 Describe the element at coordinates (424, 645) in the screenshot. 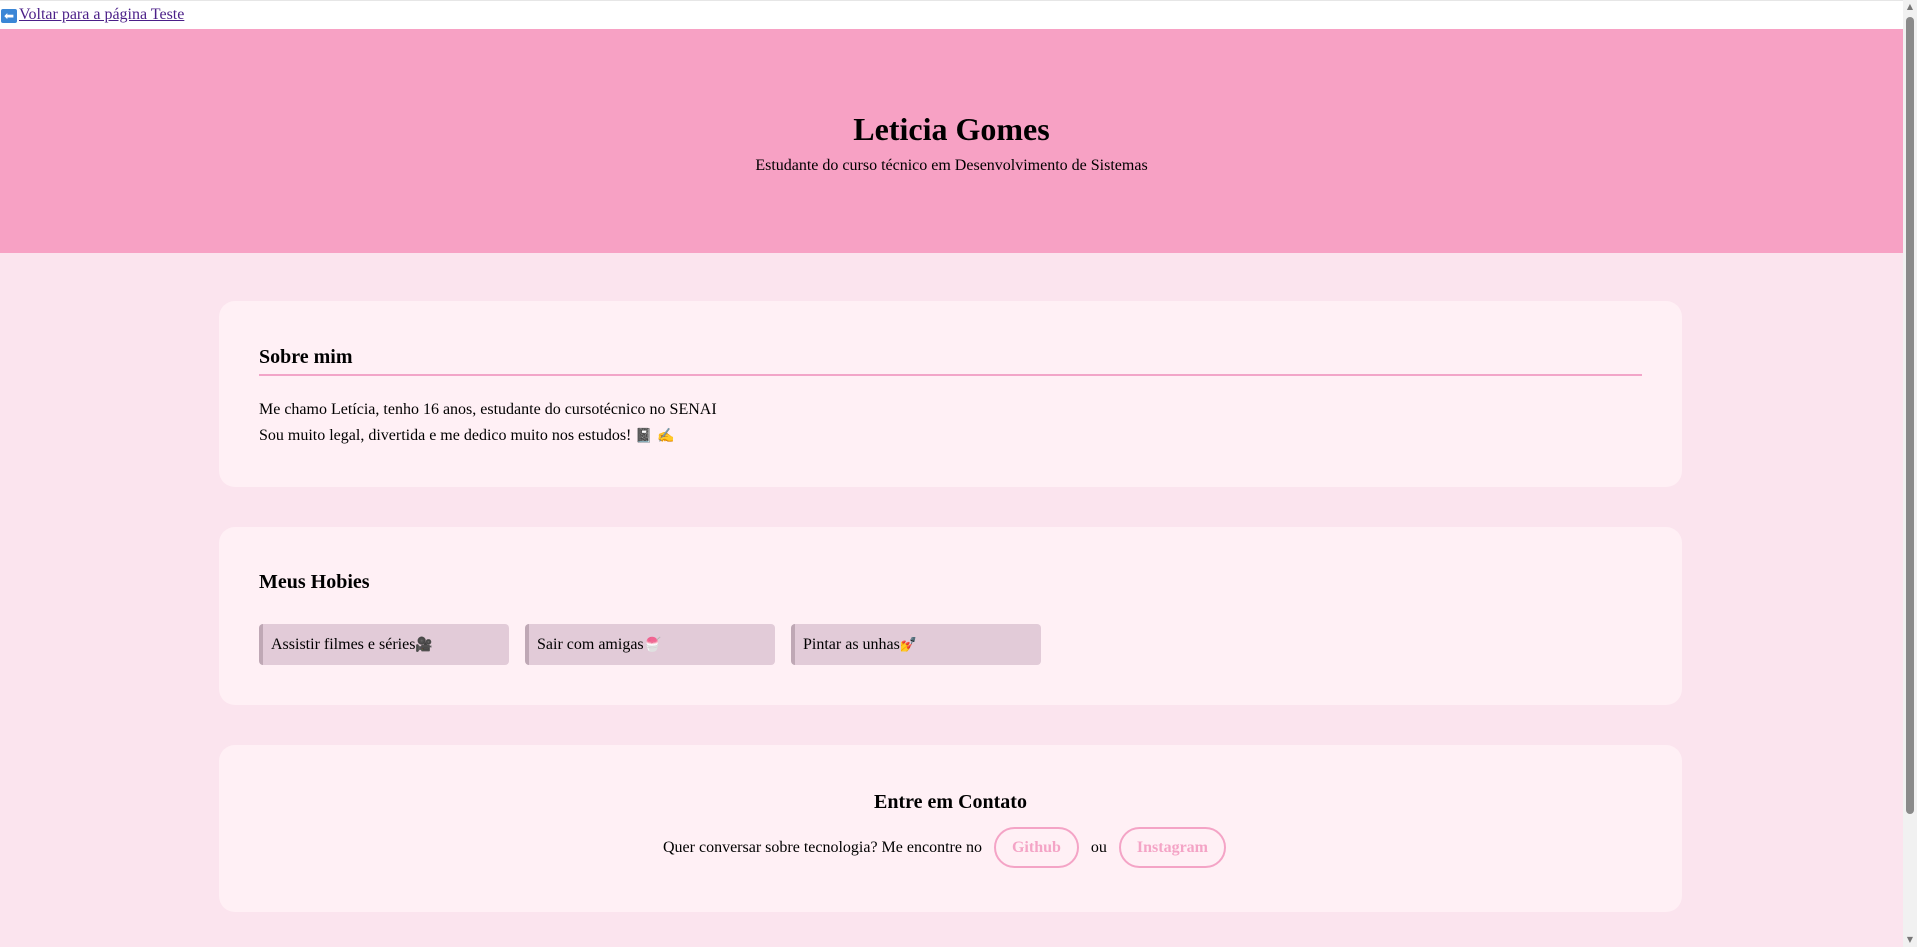

I see `movie-camera-icon: 🎥` at that location.